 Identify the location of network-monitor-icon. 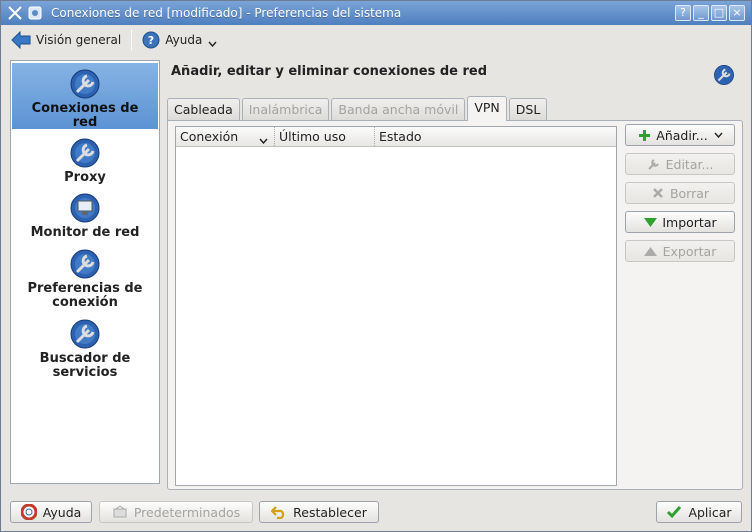
(85, 208).